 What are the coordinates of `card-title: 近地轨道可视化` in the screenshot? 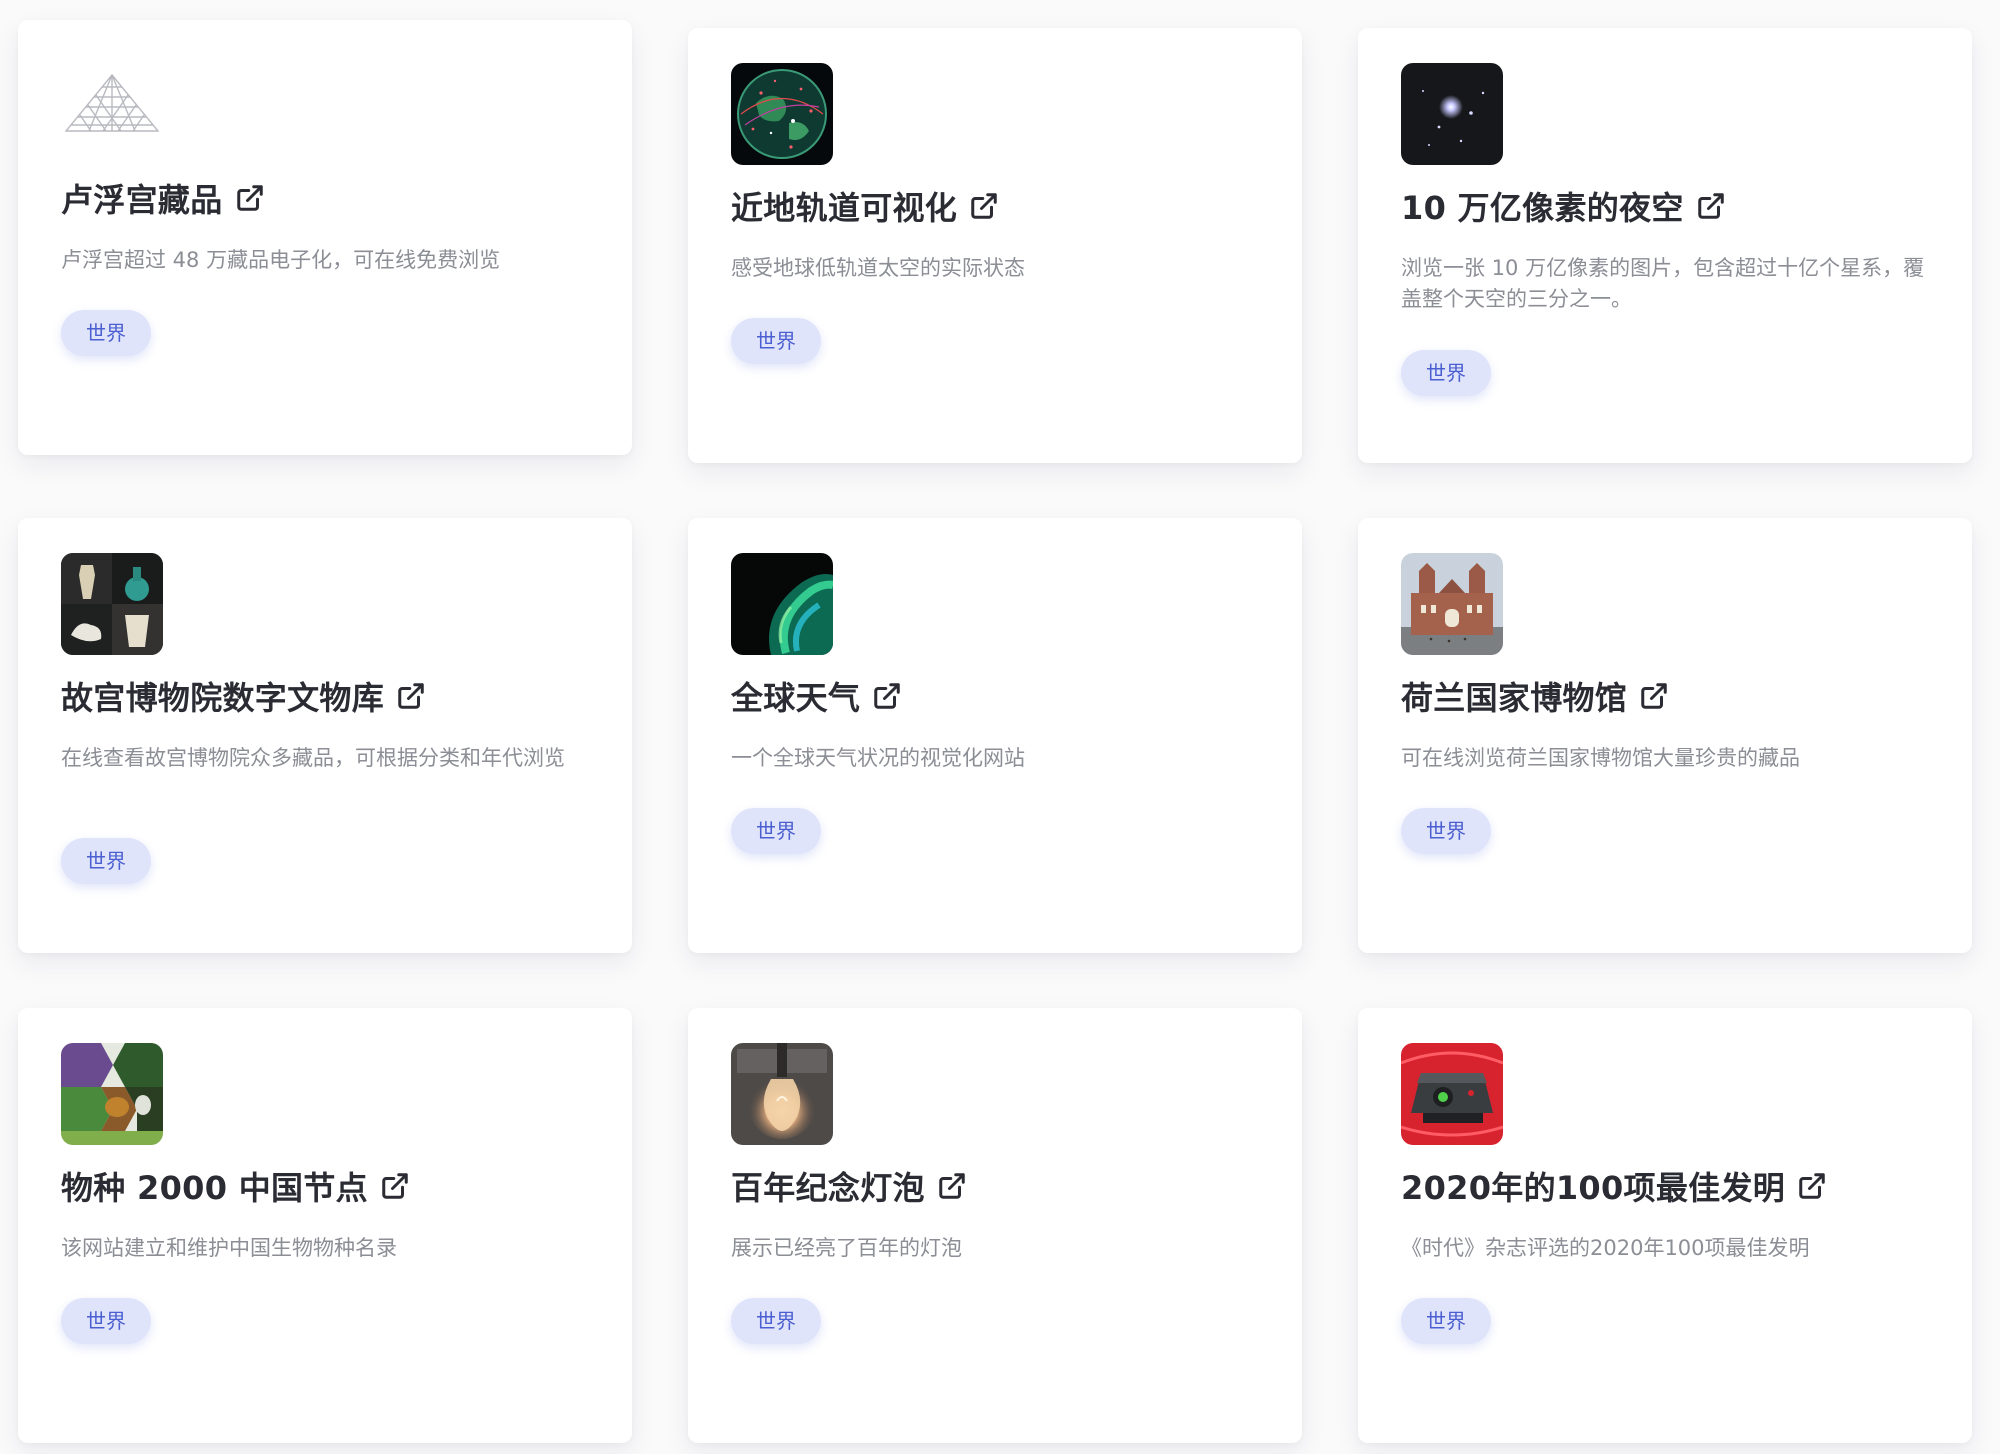 It's located at (844, 206).